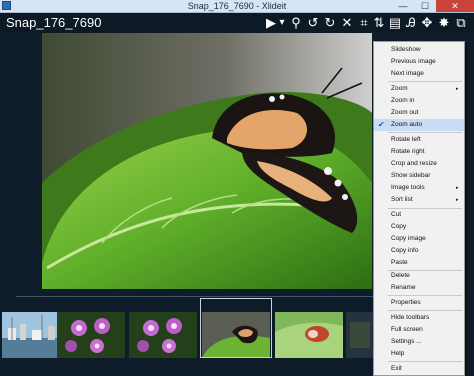 Image resolution: width=474 pixels, height=376 pixels. What do you see at coordinates (419, 113) in the screenshot?
I see `menu-item-zoom-out: Zoom out` at bounding box center [419, 113].